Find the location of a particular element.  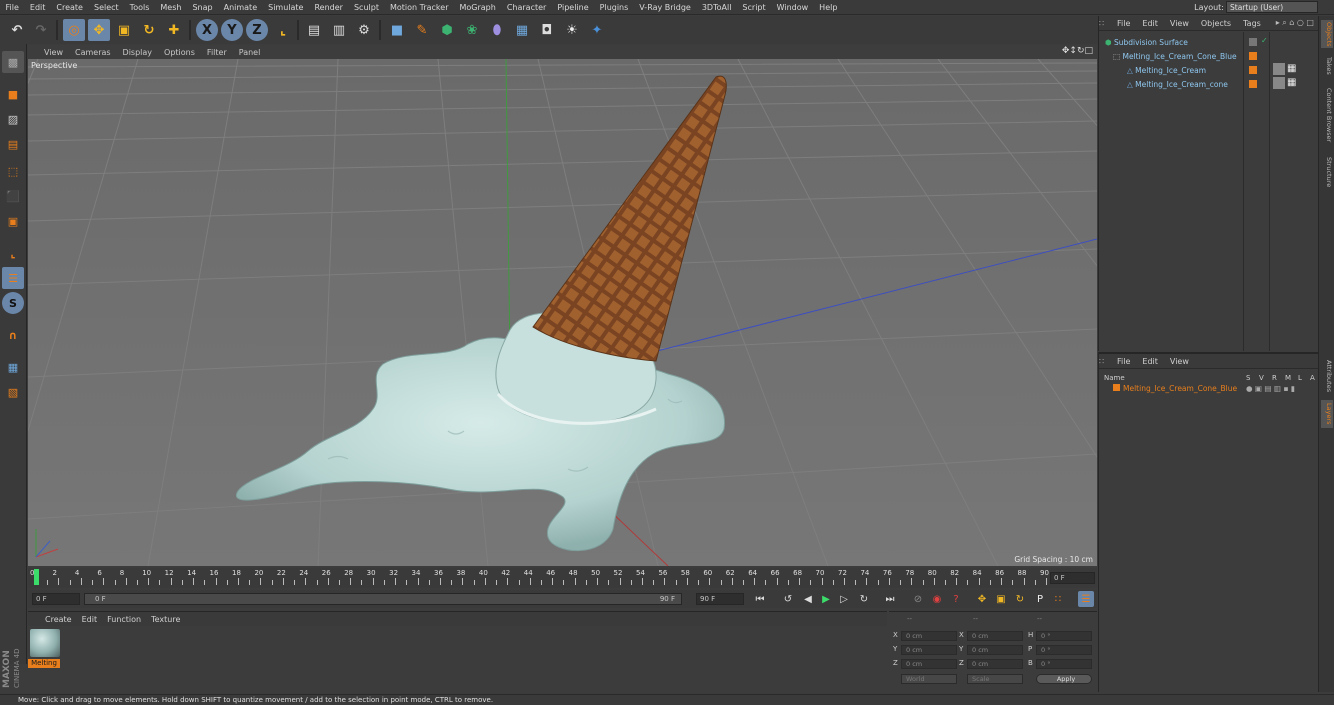

go-to-end-icon: ⏭ is located at coordinates (890, 599).